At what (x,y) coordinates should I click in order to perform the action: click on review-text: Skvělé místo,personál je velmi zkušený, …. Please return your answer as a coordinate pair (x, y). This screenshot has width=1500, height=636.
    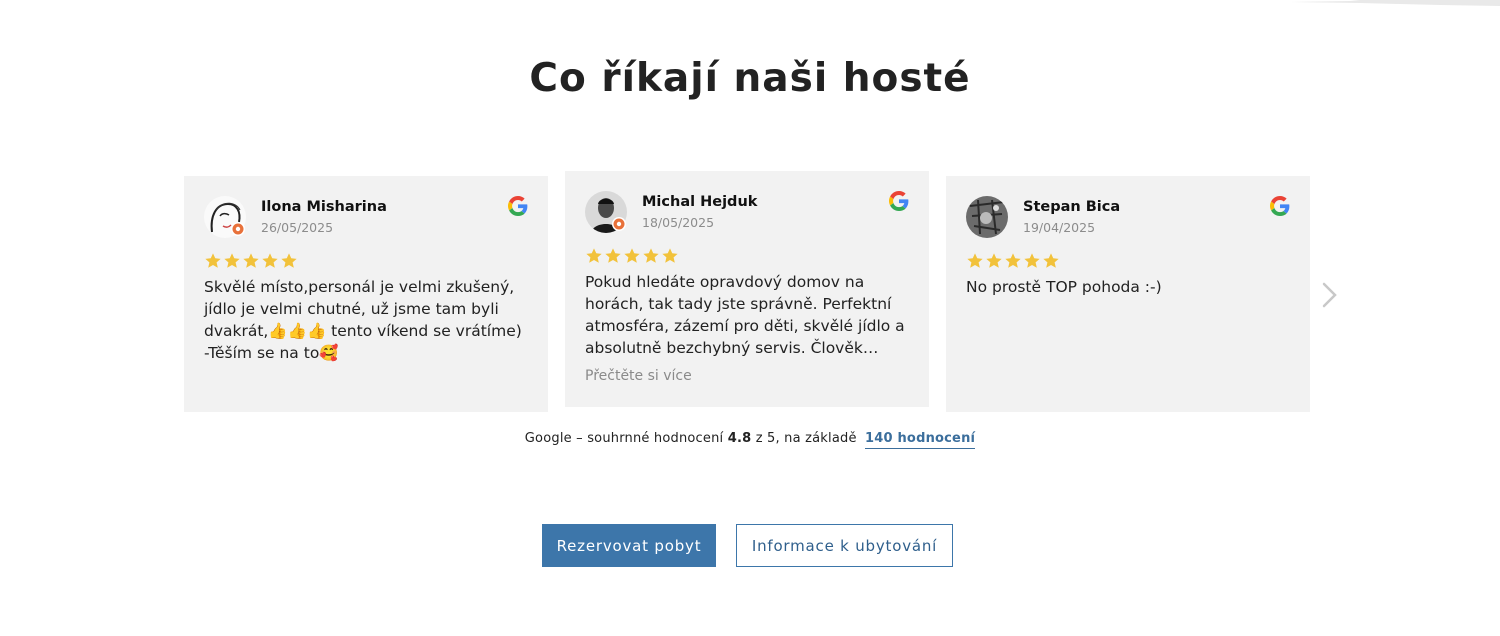
    Looking at the image, I should click on (363, 320).